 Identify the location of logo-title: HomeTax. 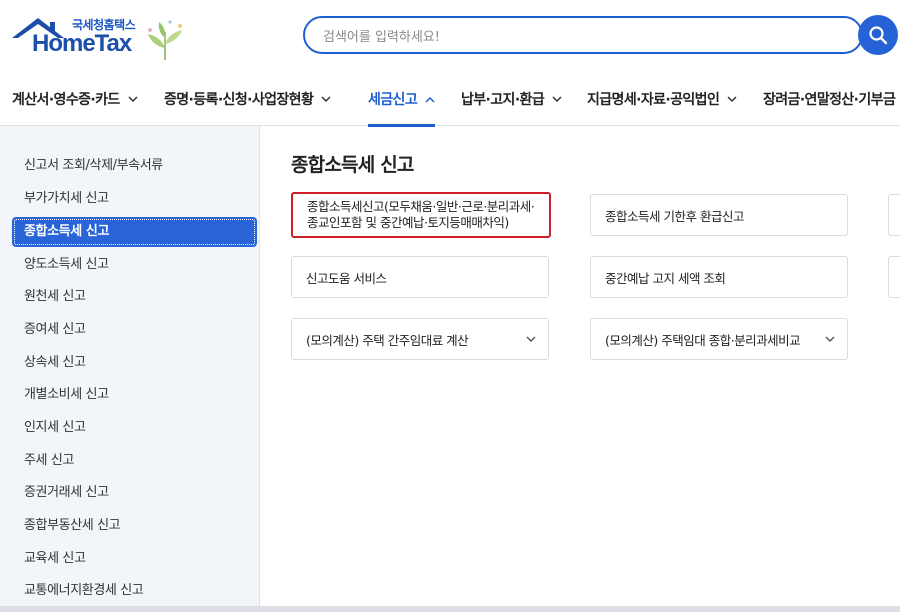
(82, 43).